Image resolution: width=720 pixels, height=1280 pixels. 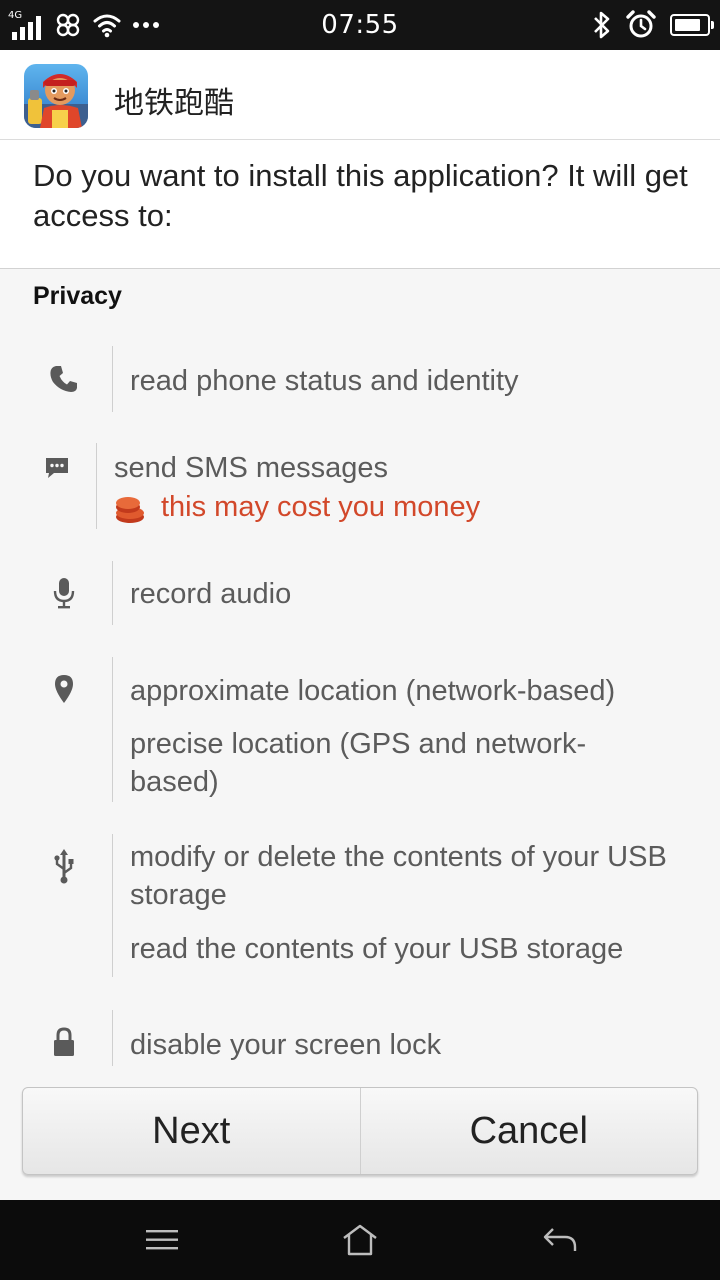 What do you see at coordinates (360, 593) in the screenshot?
I see `permission-group-audio: record audio` at bounding box center [360, 593].